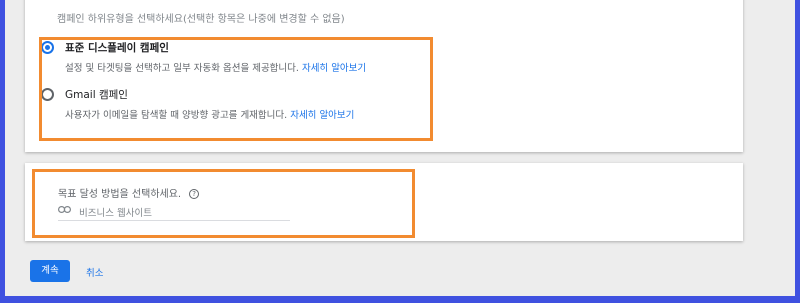 The image size is (800, 303). Describe the element at coordinates (94, 272) in the screenshot. I see `cancel-button: 취소` at that location.